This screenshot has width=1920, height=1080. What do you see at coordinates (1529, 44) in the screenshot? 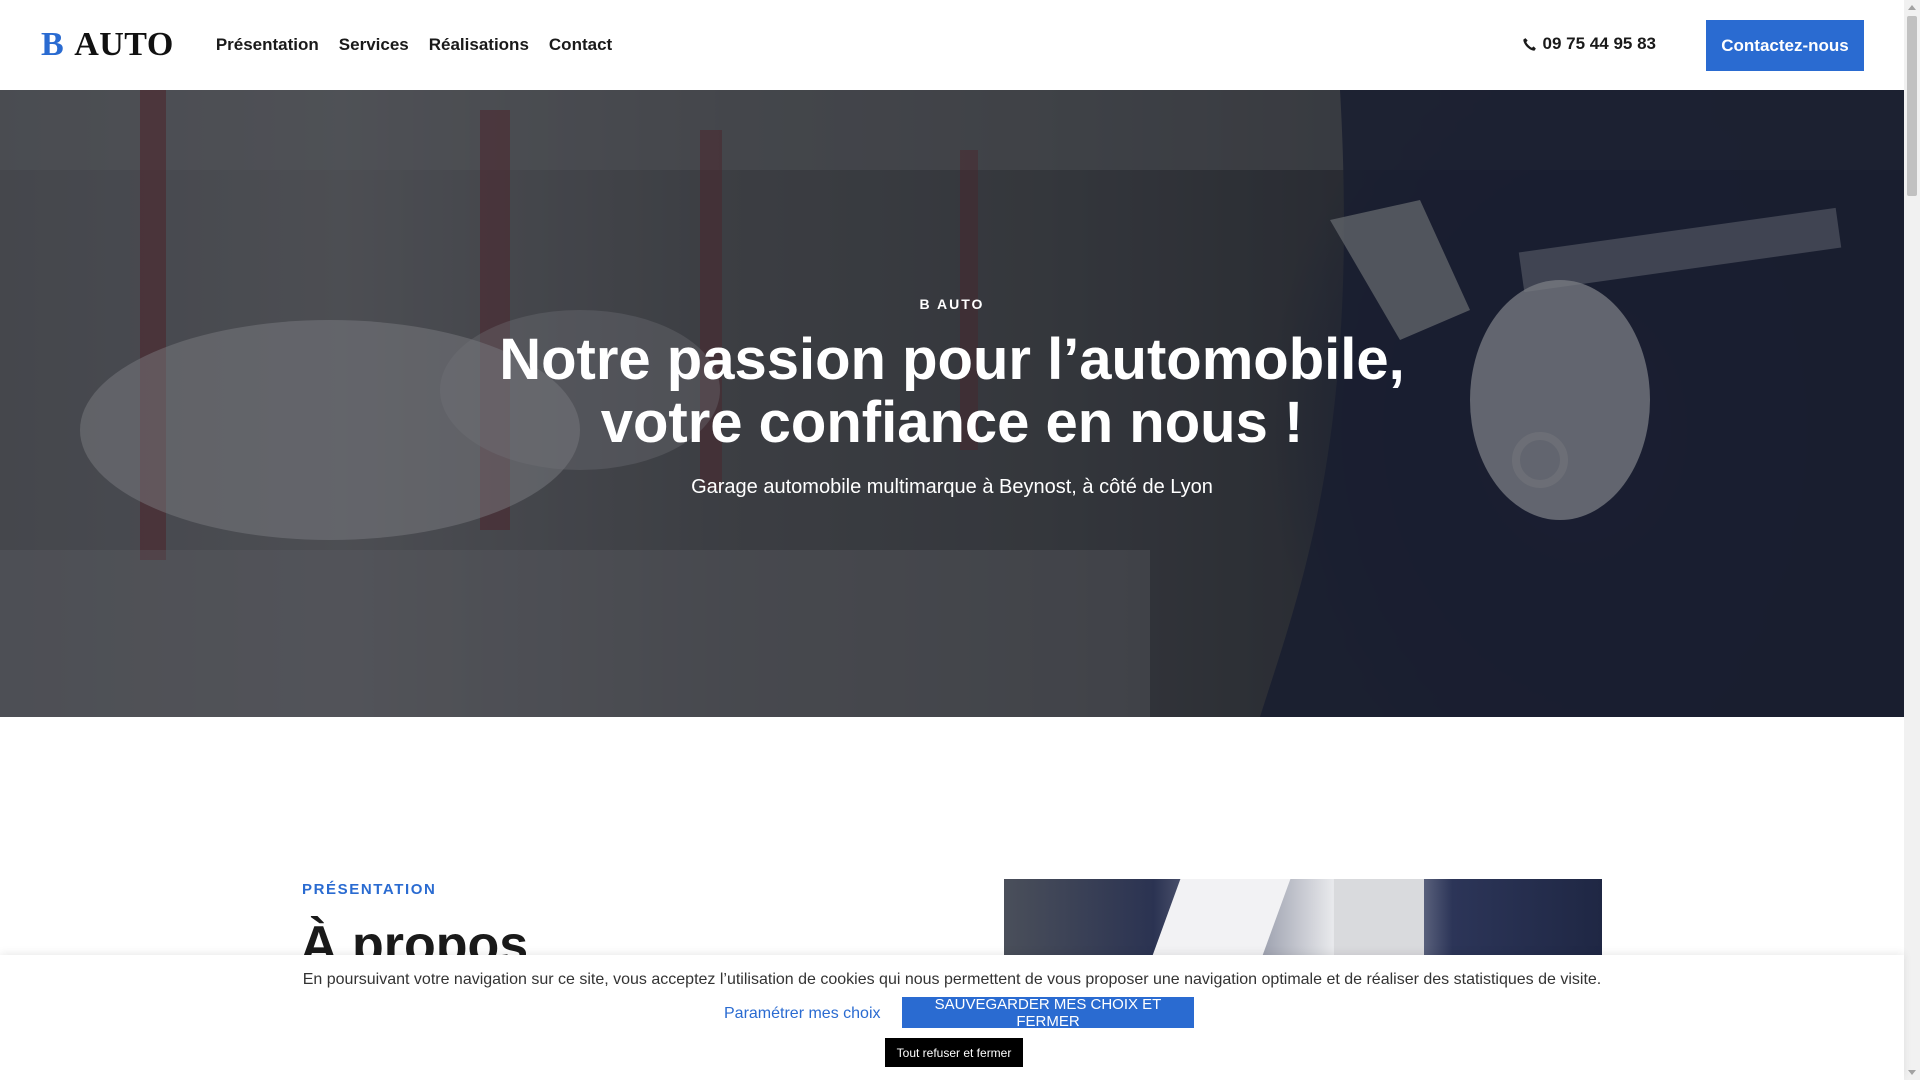
I see `phone-icon` at bounding box center [1529, 44].